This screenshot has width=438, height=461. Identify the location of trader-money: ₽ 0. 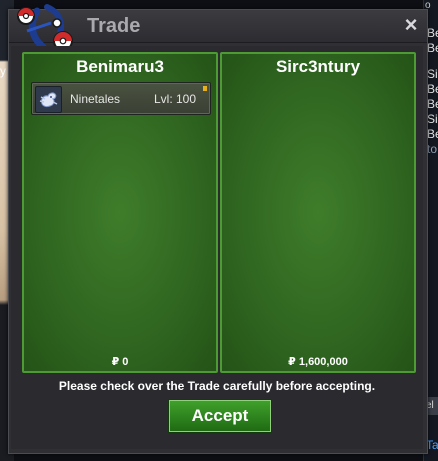
(120, 361).